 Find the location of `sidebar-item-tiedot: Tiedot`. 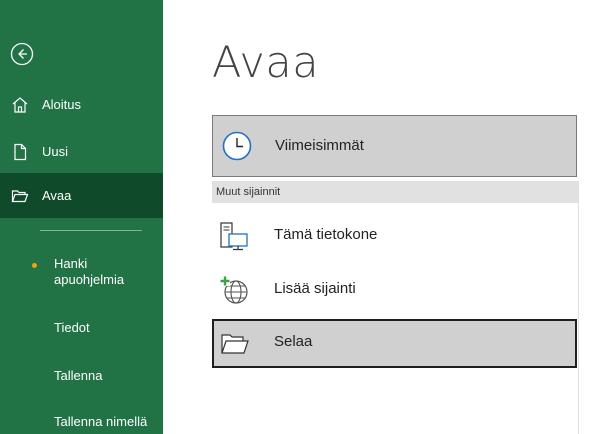

sidebar-item-tiedot: Tiedot is located at coordinates (81, 329).